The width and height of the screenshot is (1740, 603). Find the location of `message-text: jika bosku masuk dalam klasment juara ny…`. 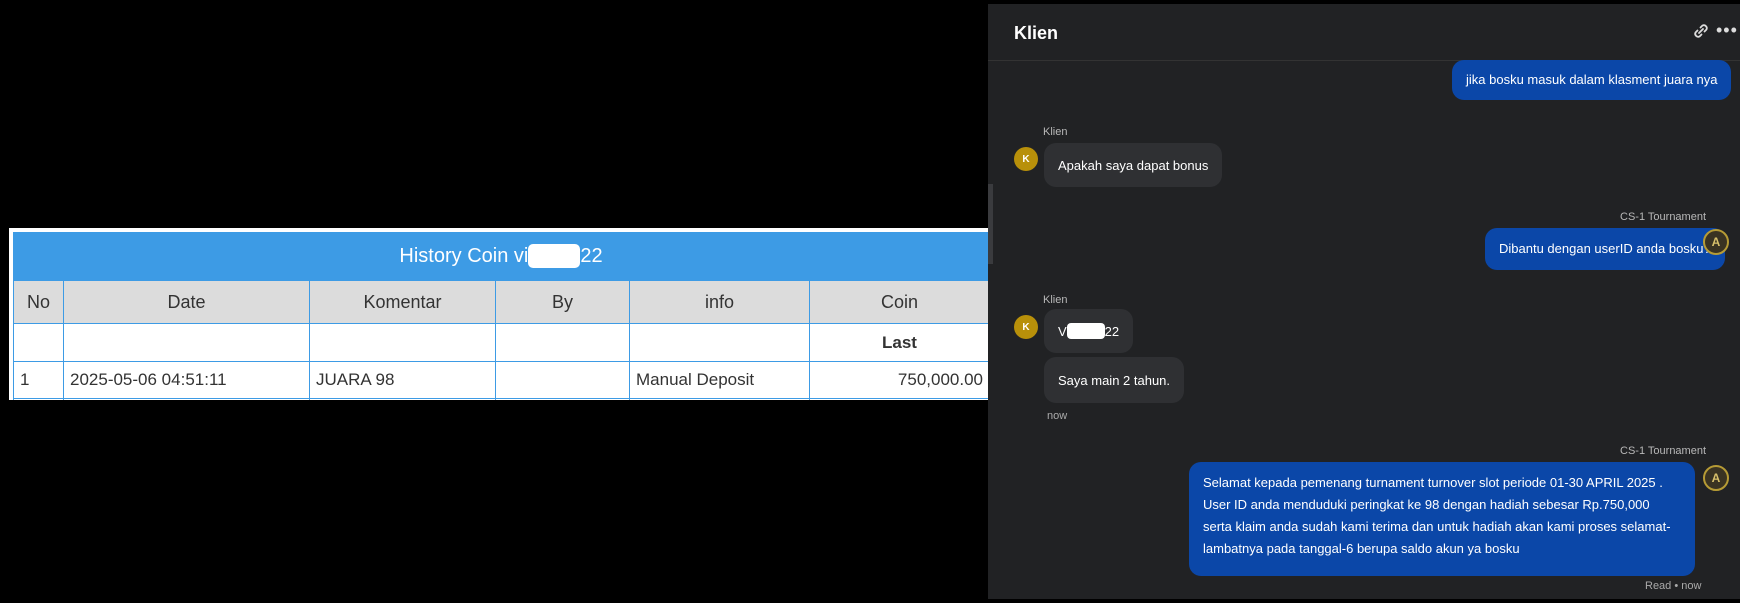

message-text: jika bosku masuk dalam klasment juara ny… is located at coordinates (1592, 79).